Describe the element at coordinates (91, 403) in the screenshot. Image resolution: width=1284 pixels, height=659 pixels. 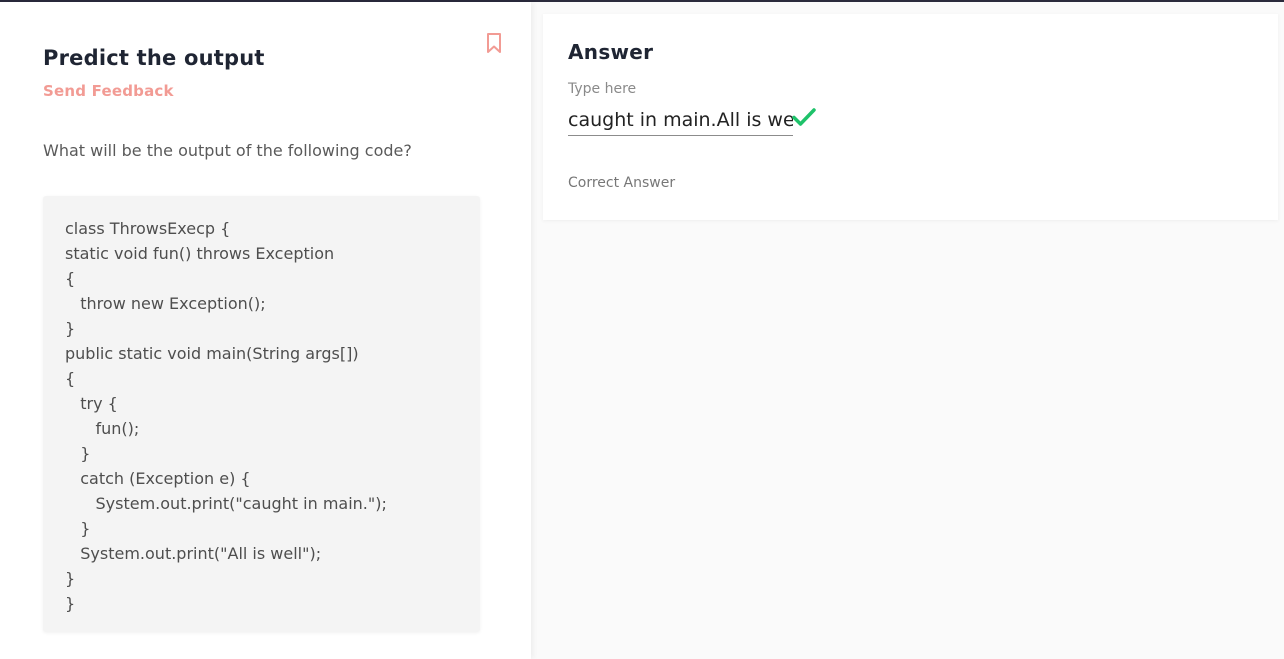
I see `code-line: try {` at that location.